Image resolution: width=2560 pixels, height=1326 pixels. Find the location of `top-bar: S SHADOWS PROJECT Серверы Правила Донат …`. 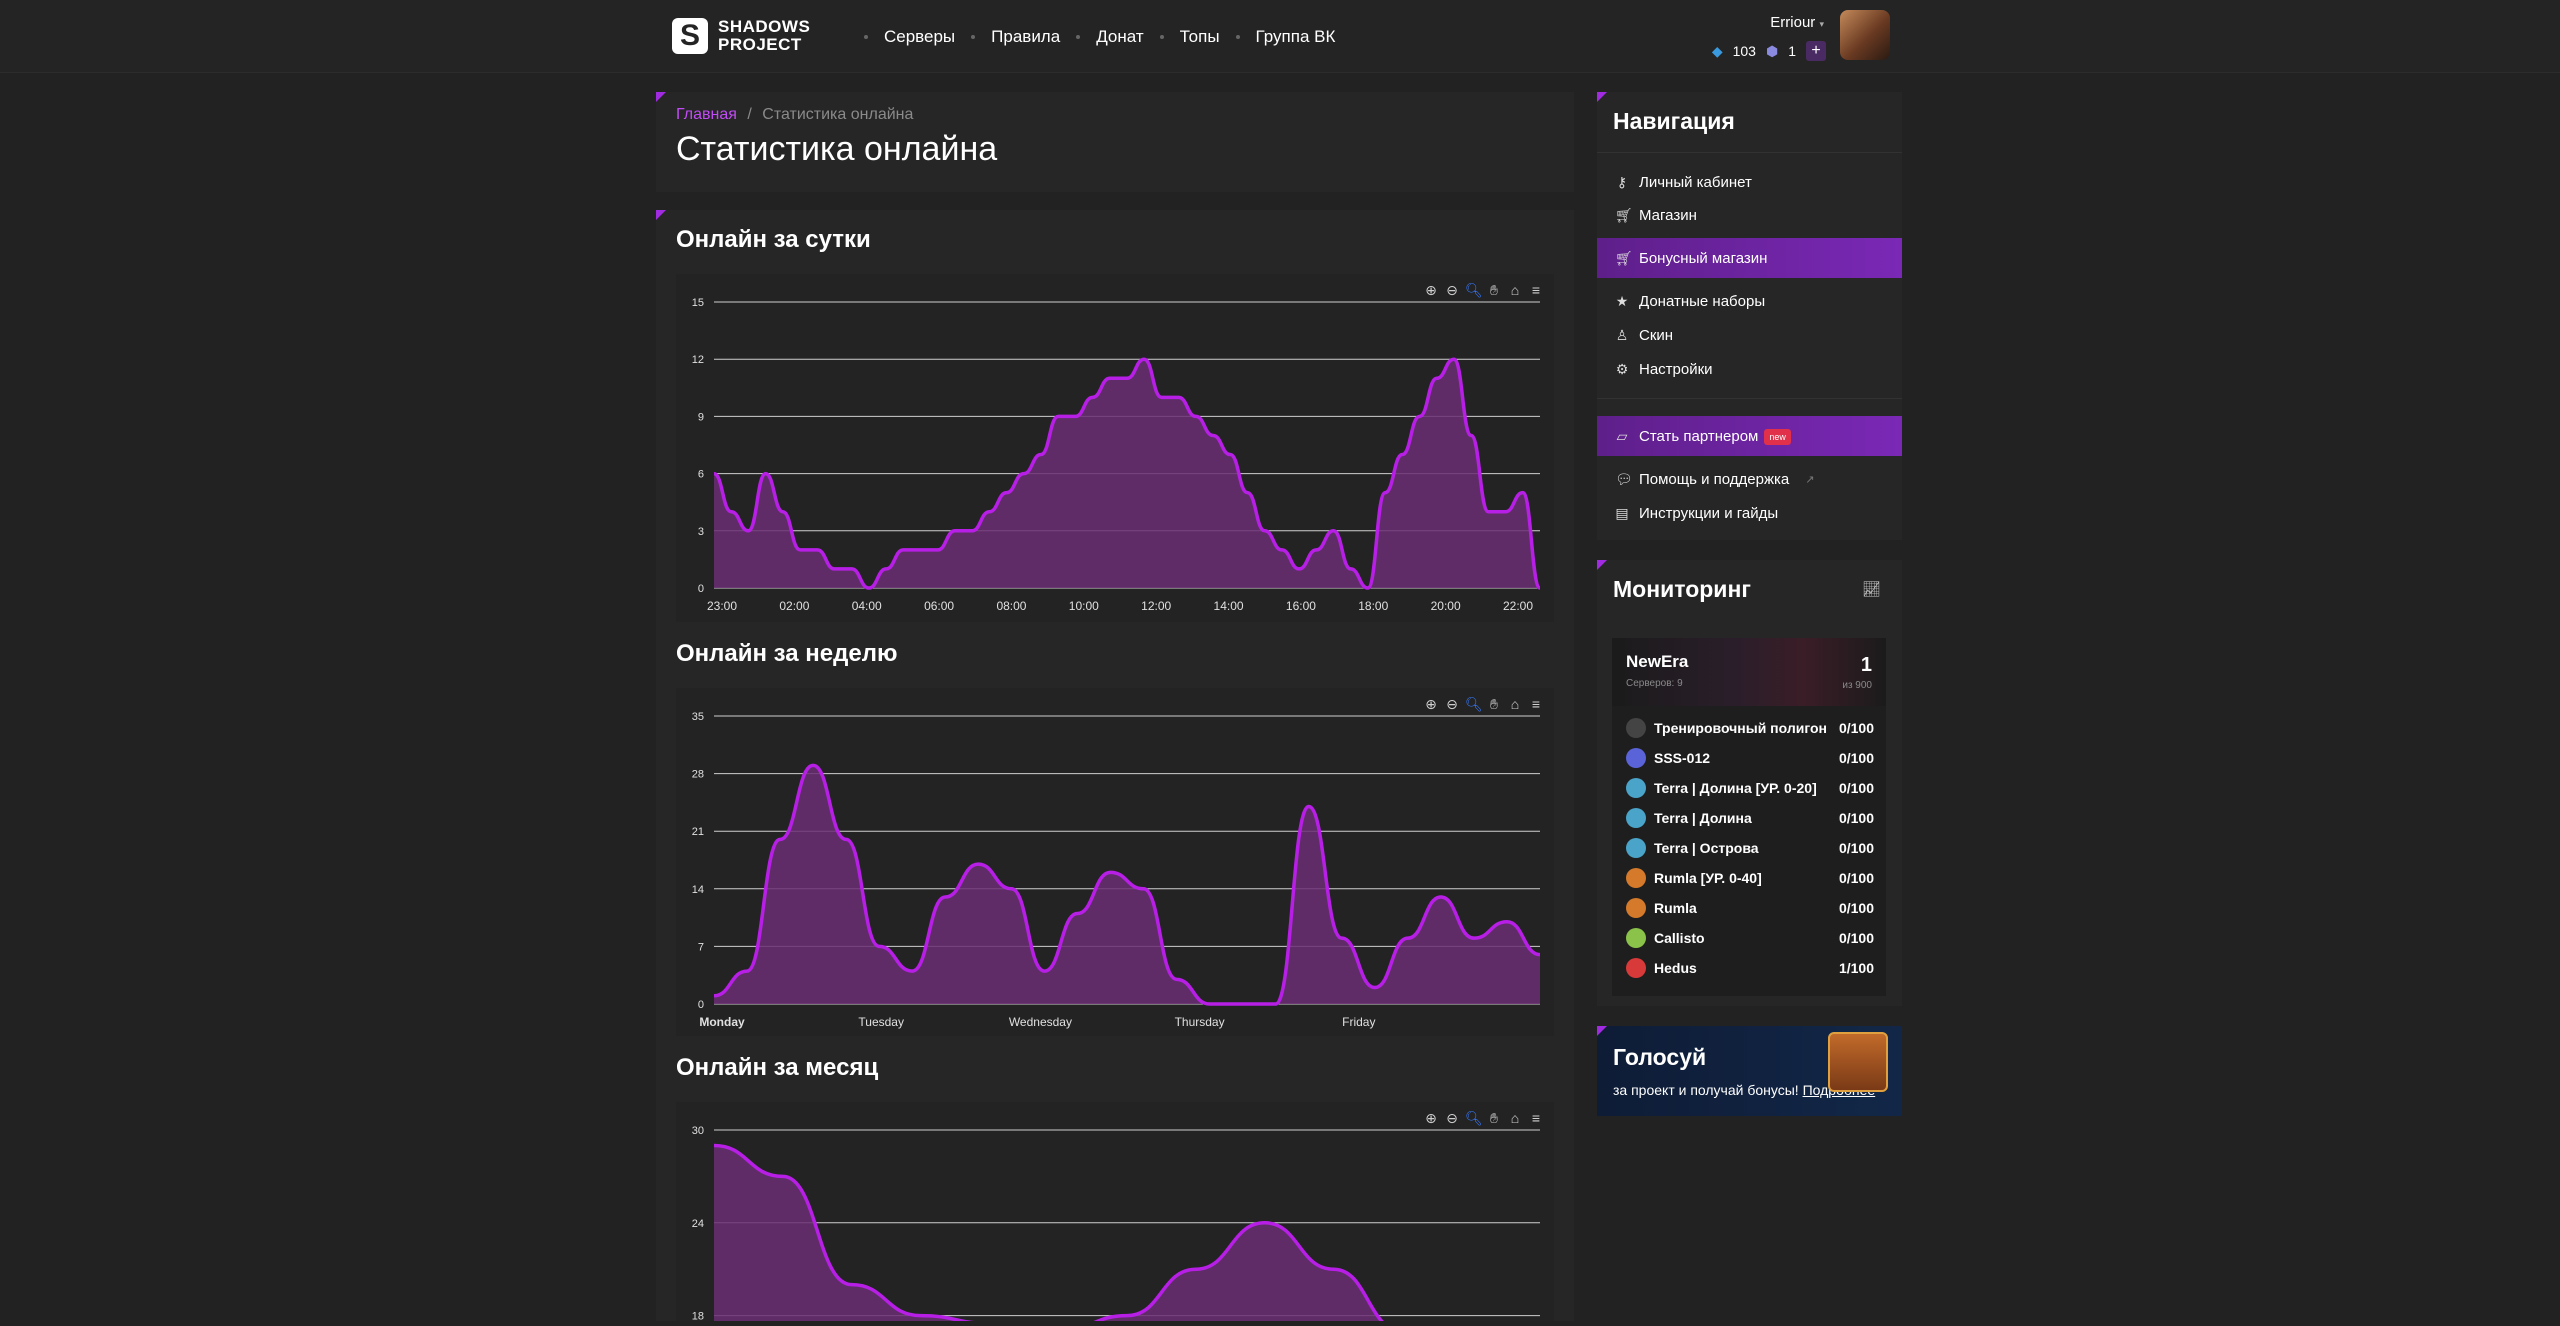

top-bar: S SHADOWS PROJECT Серверы Правила Донат … is located at coordinates (1280, 36).